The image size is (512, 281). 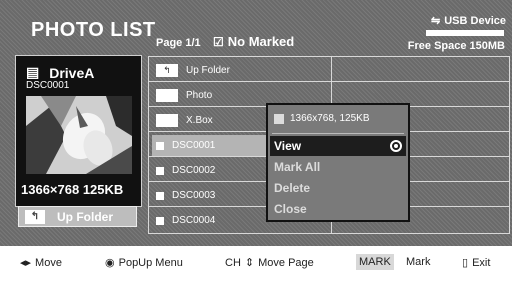 What do you see at coordinates (199, 120) in the screenshot?
I see `list-item-label: X.Box` at bounding box center [199, 120].